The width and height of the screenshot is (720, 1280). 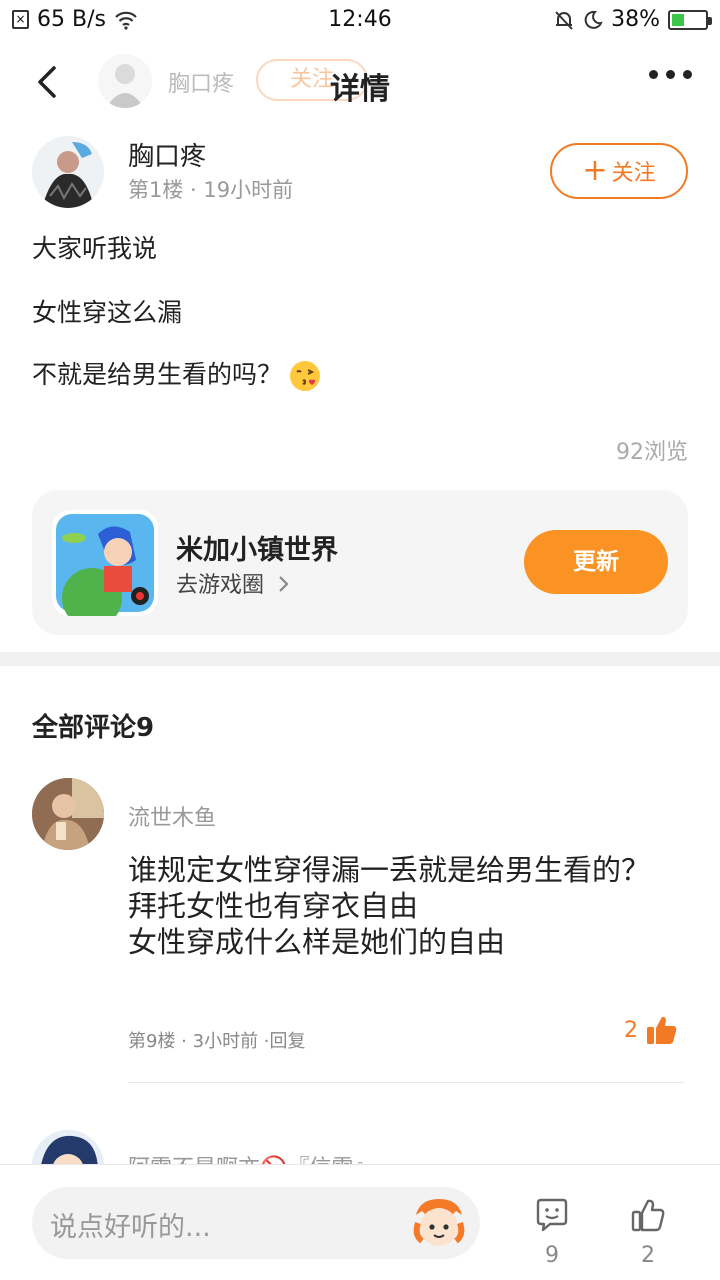 I want to click on follow-label: 关注, so click(x=633, y=173).